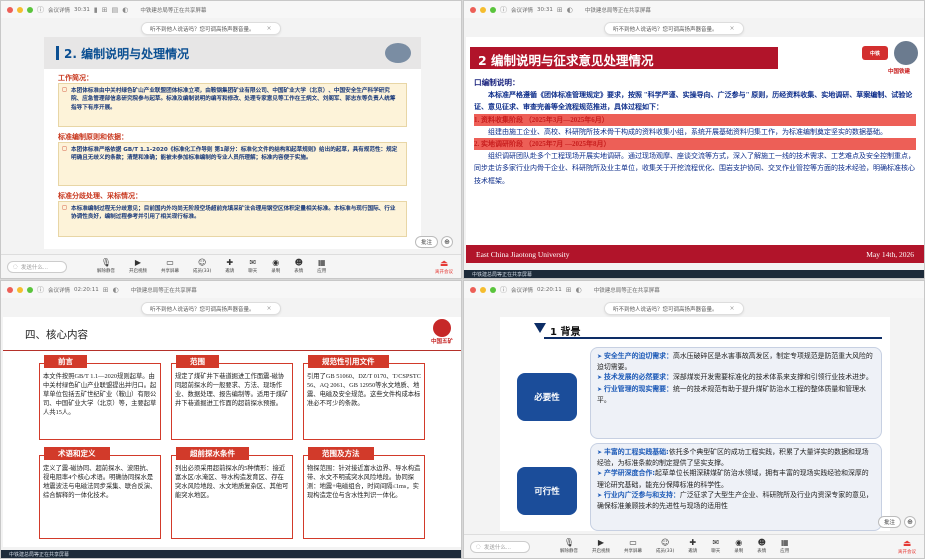 The image size is (925, 559). I want to click on chat-icon: ✉, so click(716, 542).